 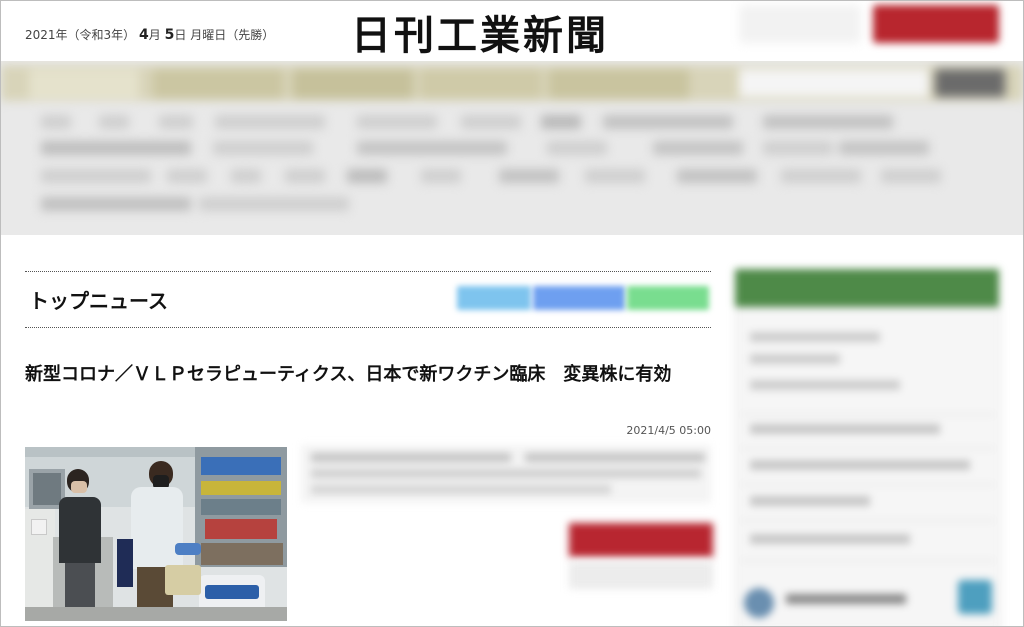 I want to click on search-input, so click(x=834, y=83).